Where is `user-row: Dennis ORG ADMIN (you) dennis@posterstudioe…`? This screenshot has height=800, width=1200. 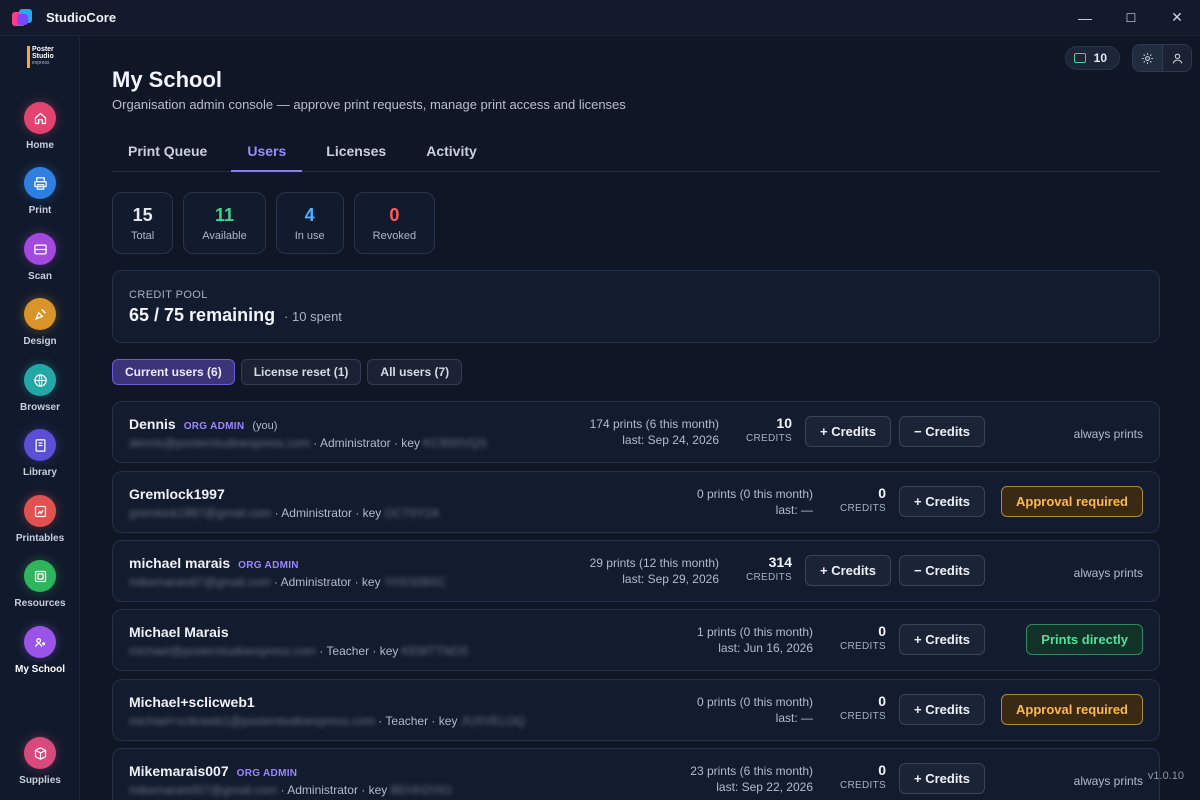 user-row: Dennis ORG ADMIN (you) dennis@posterstudioe… is located at coordinates (636, 432).